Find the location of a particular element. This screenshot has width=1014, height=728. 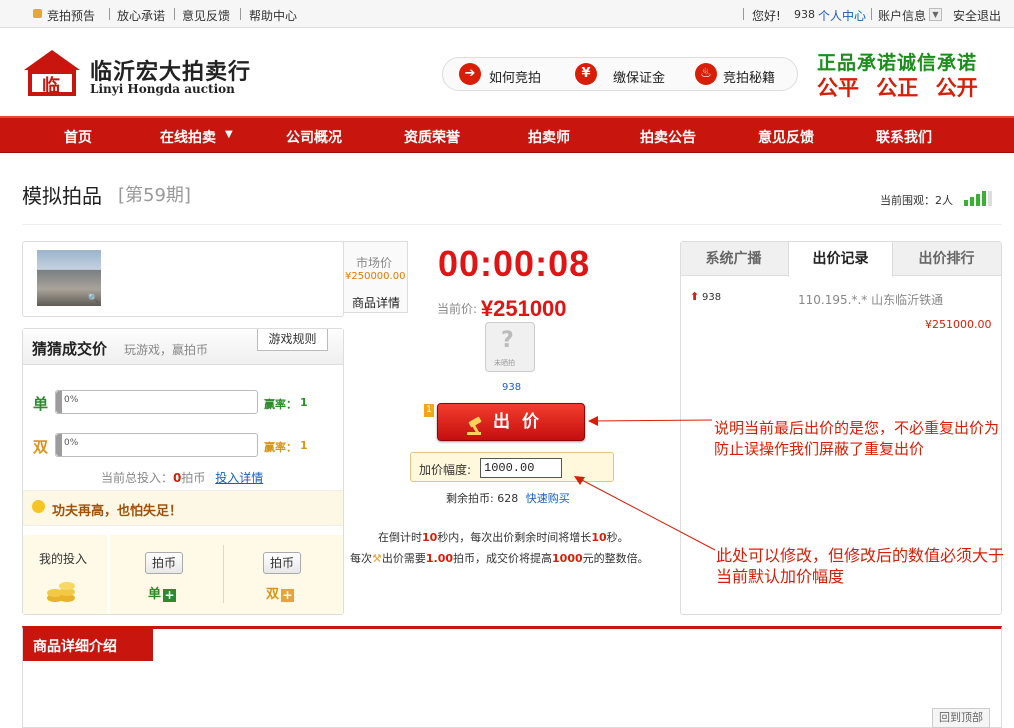

tab-bid-records: 出价记录 is located at coordinates (840, 259).